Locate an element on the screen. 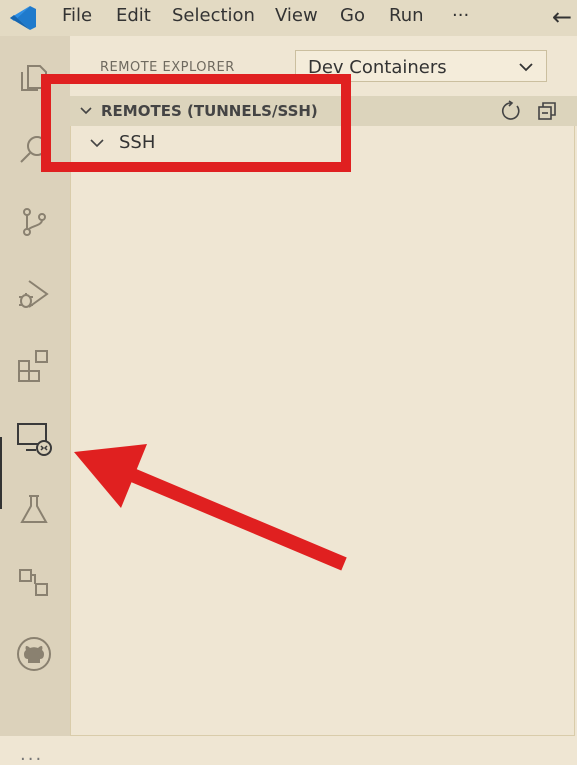  menu-view: View is located at coordinates (296, 16).